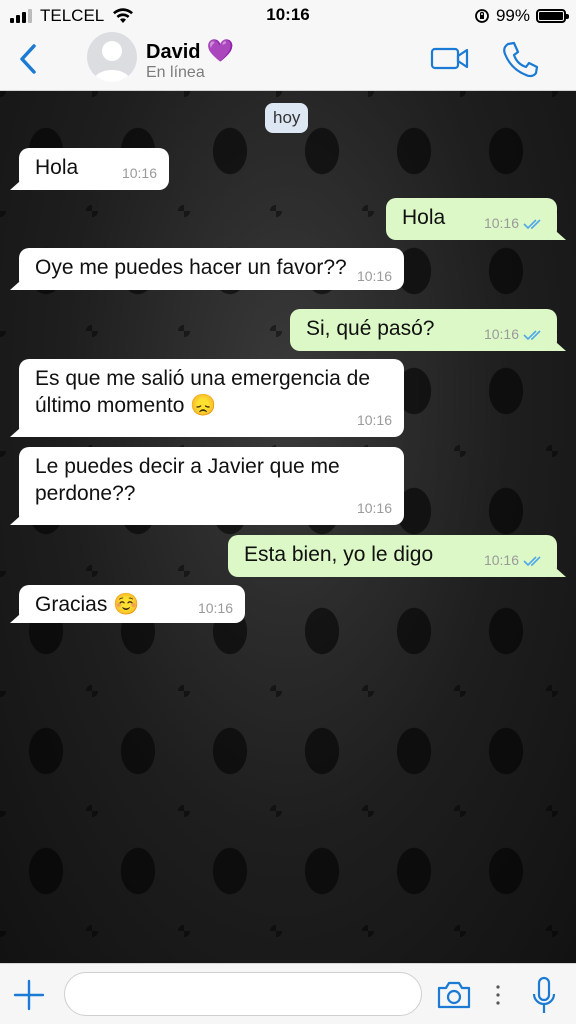 The height and width of the screenshot is (1024, 576). Describe the element at coordinates (512, 15) in the screenshot. I see `battery-percent: 99%` at that location.